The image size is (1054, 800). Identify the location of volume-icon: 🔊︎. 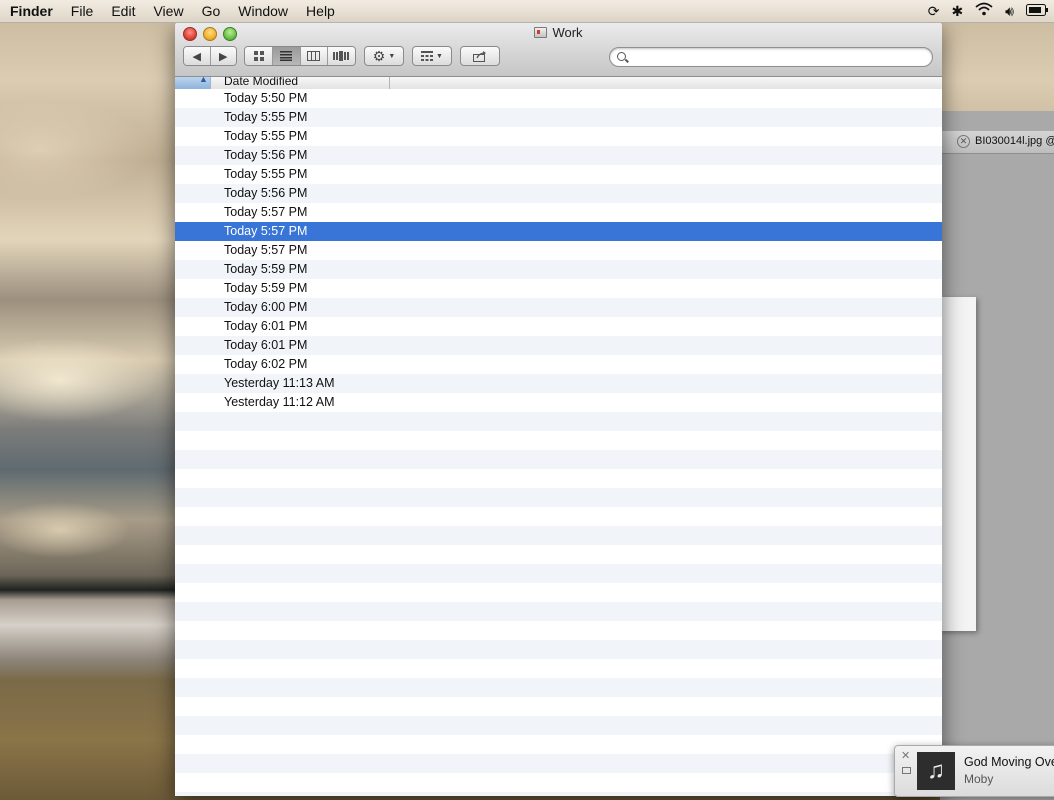
(1009, 11).